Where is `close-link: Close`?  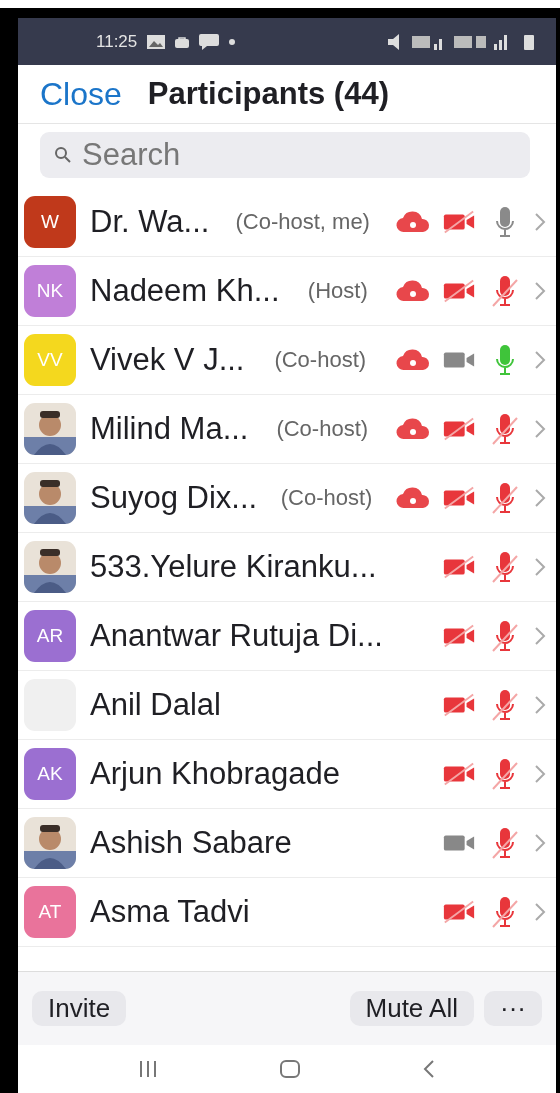
close-link: Close is located at coordinates (81, 94).